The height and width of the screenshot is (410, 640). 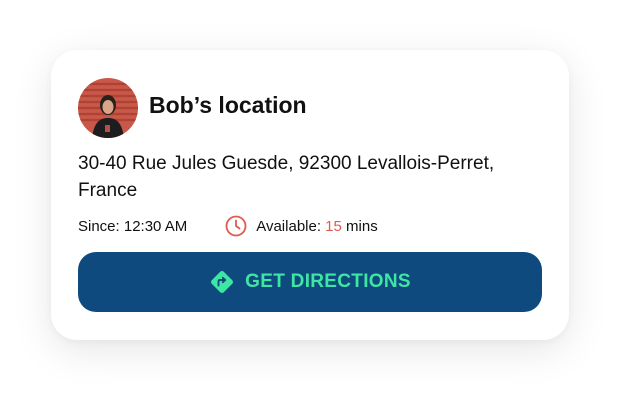 I want to click on meta-row: Since: 12:30 AM Available: 15 mins, so click(x=228, y=226).